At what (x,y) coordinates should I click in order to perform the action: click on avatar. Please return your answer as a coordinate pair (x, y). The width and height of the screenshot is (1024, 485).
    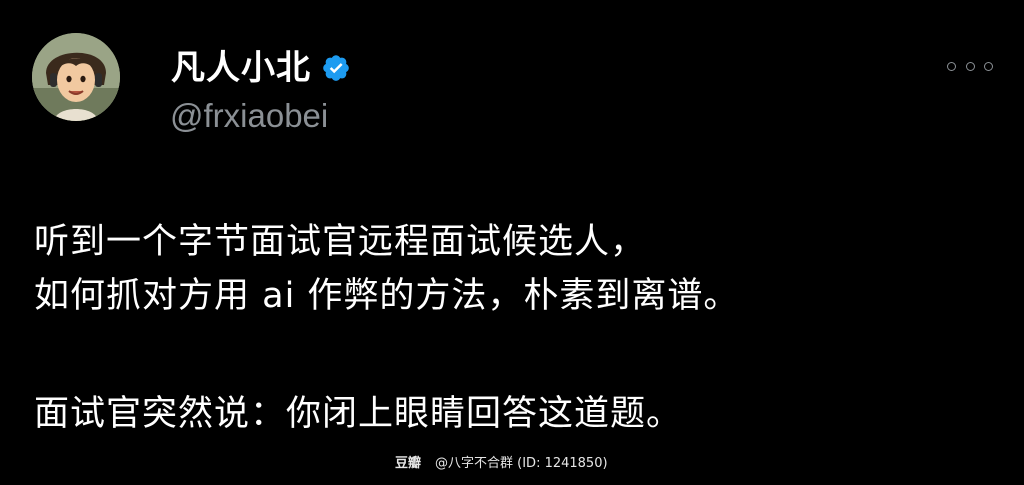
    Looking at the image, I should click on (76, 77).